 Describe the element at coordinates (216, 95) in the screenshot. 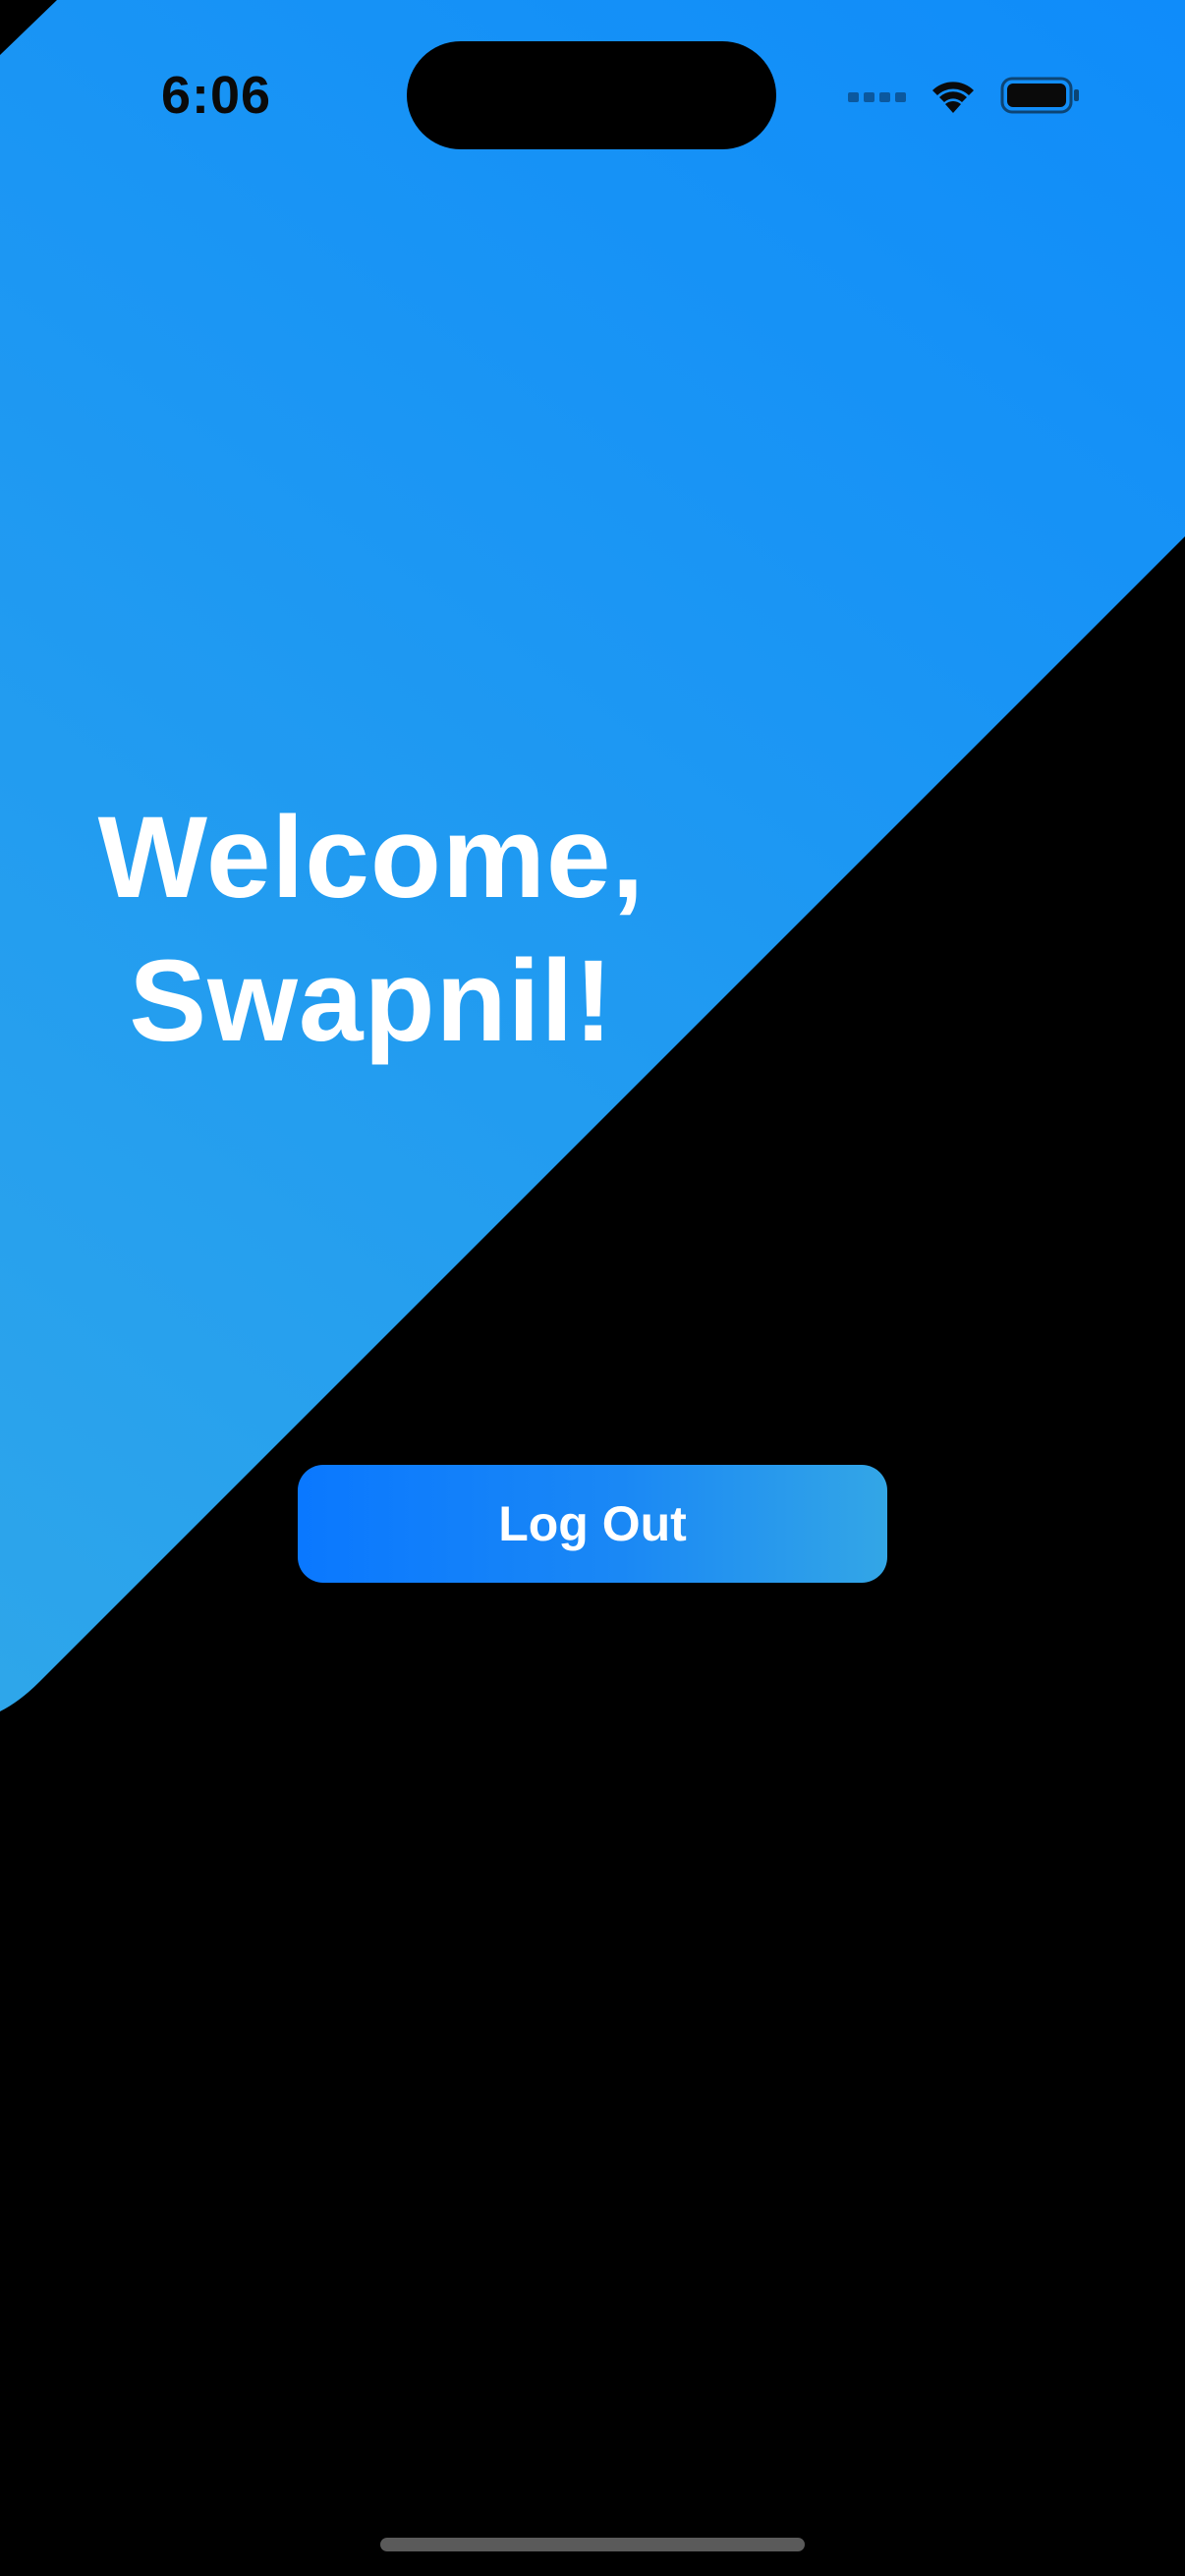

I see `status-bar-time: 6:06` at that location.